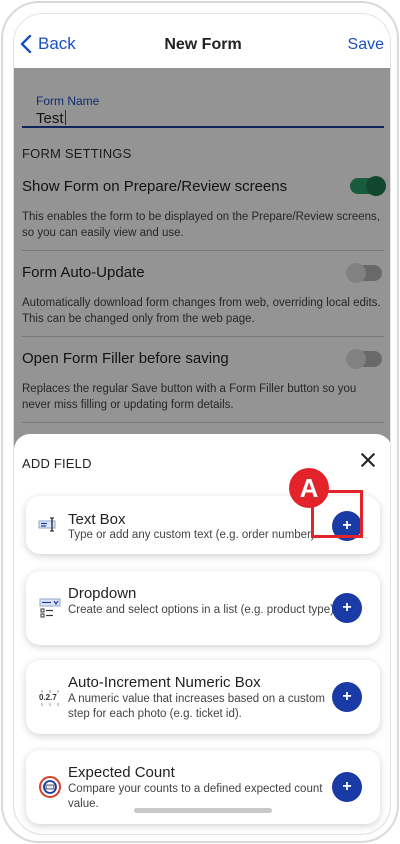 This screenshot has height=844, width=400. I want to click on field-title: Dropdown, so click(102, 593).